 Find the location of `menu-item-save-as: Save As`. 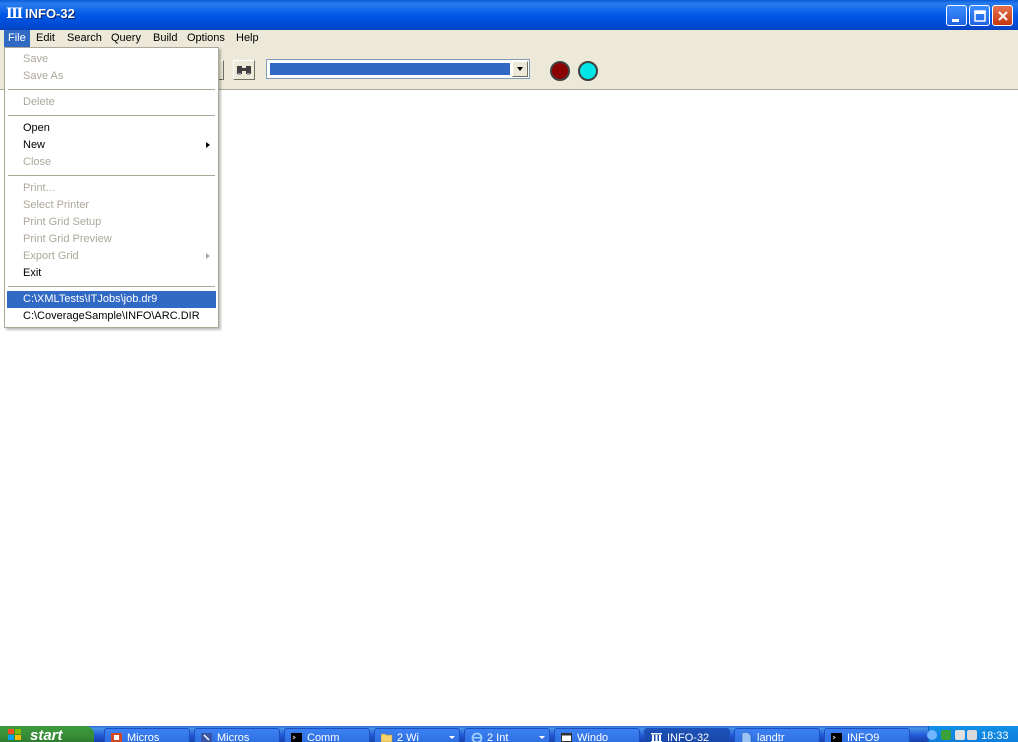

menu-item-save-as: Save As is located at coordinates (111, 76).